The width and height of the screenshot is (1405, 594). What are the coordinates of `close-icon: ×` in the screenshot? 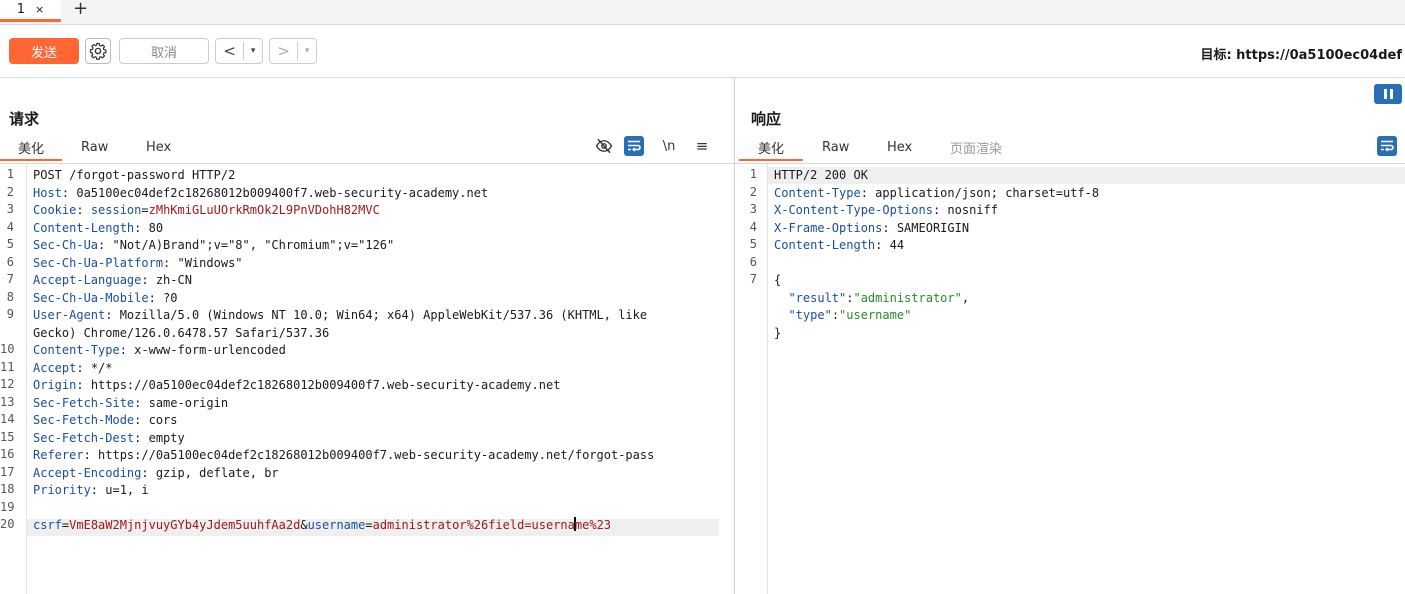 It's located at (39, 9).